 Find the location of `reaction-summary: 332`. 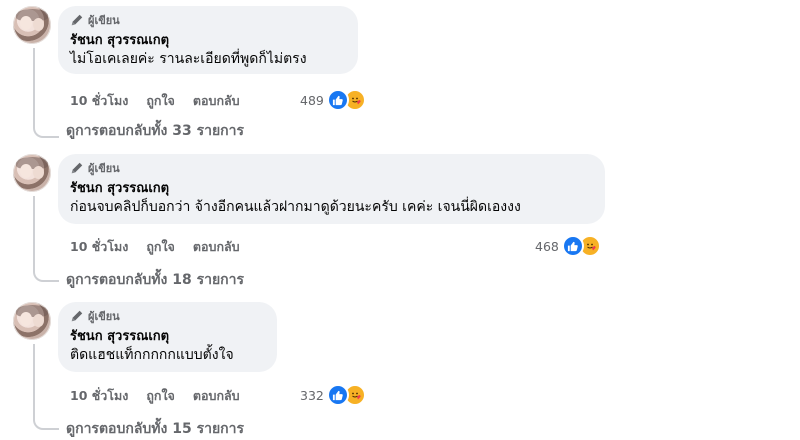

reaction-summary: 332 is located at coordinates (333, 395).